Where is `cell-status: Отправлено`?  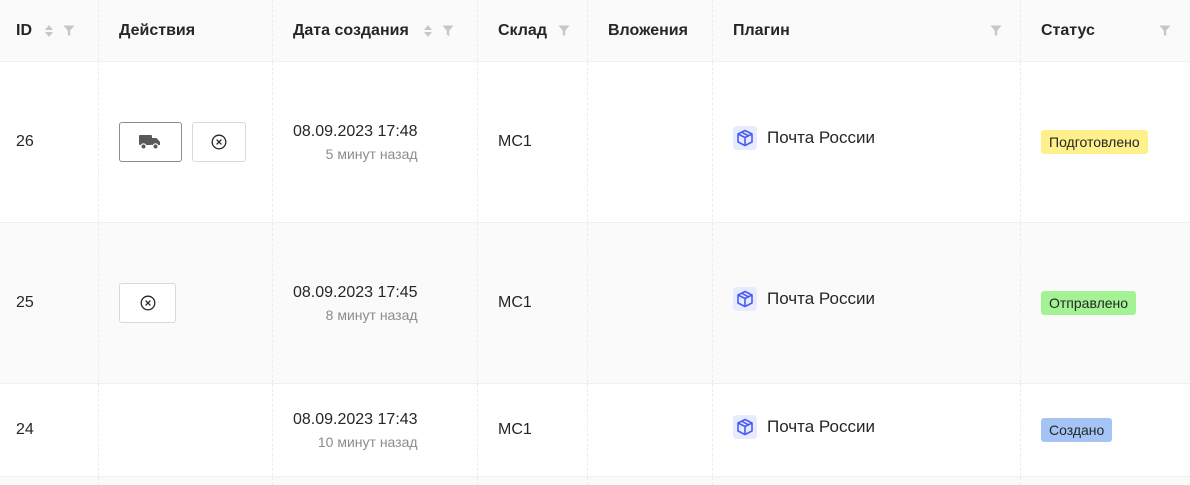 cell-status: Отправлено is located at coordinates (1105, 303).